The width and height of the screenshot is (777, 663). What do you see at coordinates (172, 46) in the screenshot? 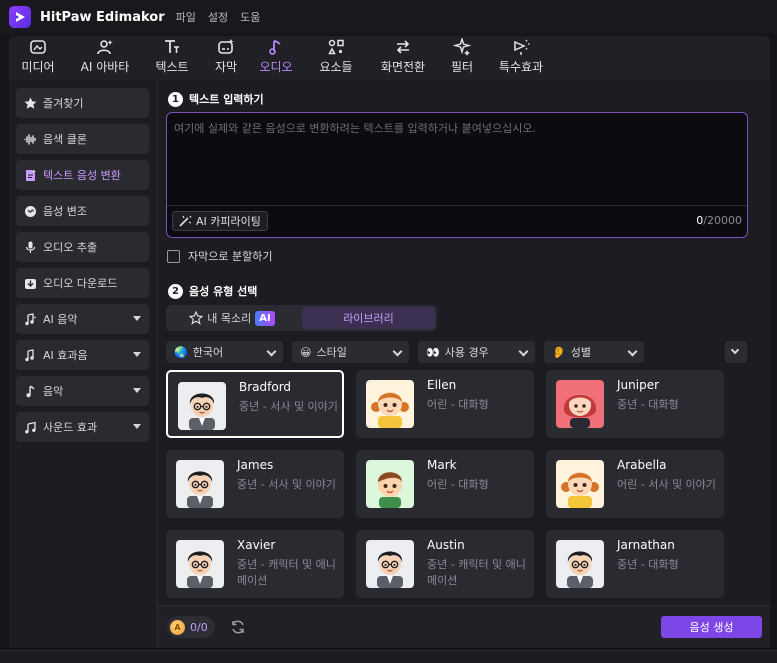
I see `text-icon` at bounding box center [172, 46].